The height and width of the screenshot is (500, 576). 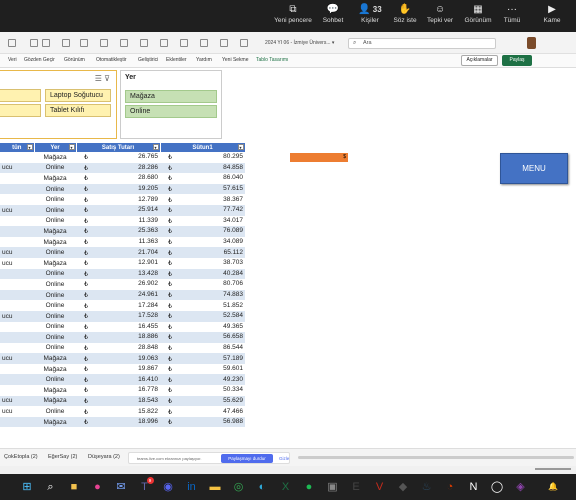 I want to click on sales-amount-cell: ₺ 19.205, so click(x=118, y=189).